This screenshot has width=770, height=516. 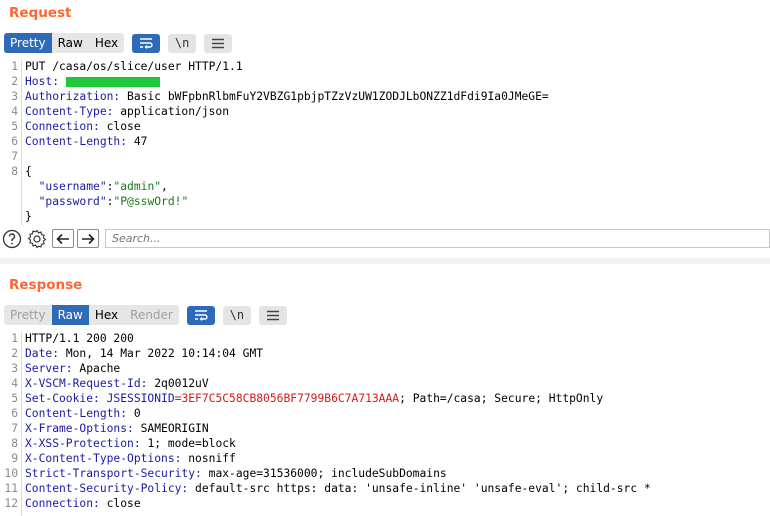 I want to click on code-line: "password":"P@sswOrd!", so click(x=385, y=201).